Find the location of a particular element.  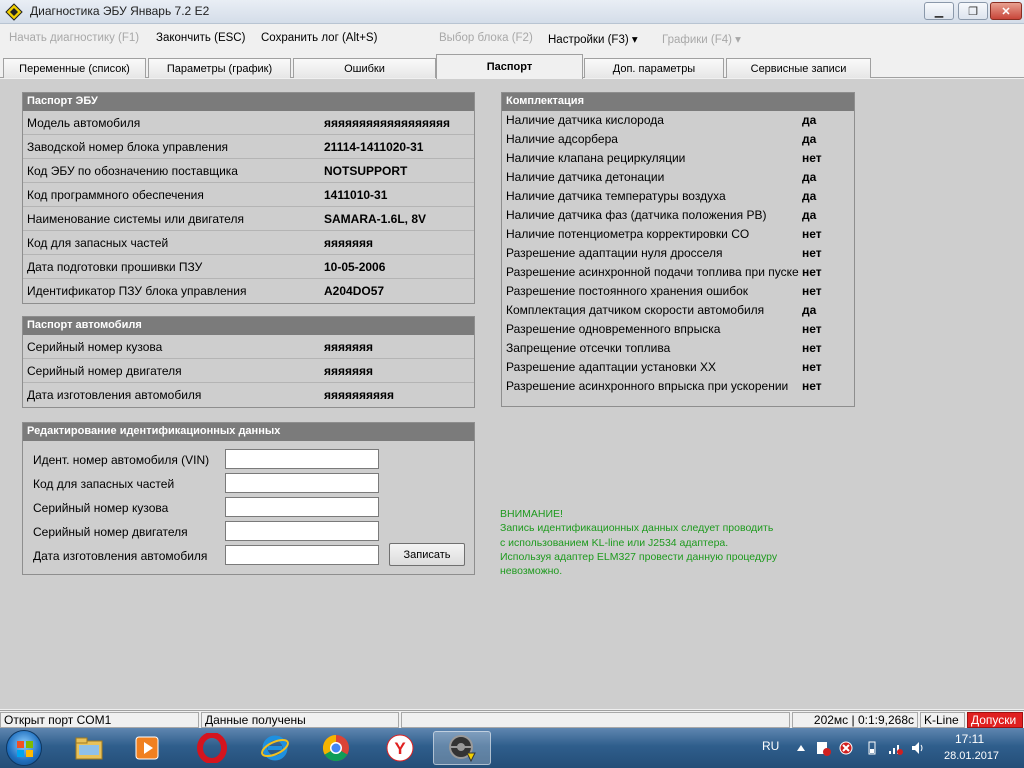

action-center-icon is located at coordinates (823, 748).